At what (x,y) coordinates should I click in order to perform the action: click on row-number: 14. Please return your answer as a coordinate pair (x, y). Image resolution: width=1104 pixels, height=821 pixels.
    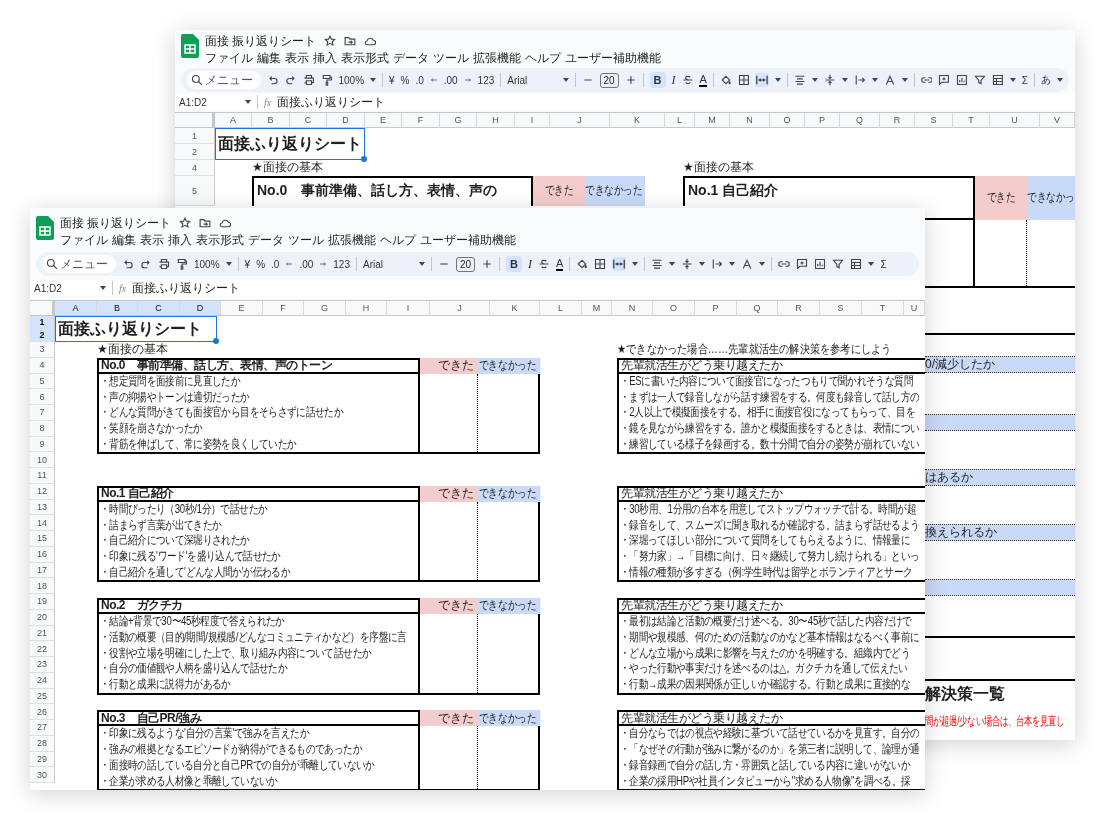
    Looking at the image, I should click on (42, 523).